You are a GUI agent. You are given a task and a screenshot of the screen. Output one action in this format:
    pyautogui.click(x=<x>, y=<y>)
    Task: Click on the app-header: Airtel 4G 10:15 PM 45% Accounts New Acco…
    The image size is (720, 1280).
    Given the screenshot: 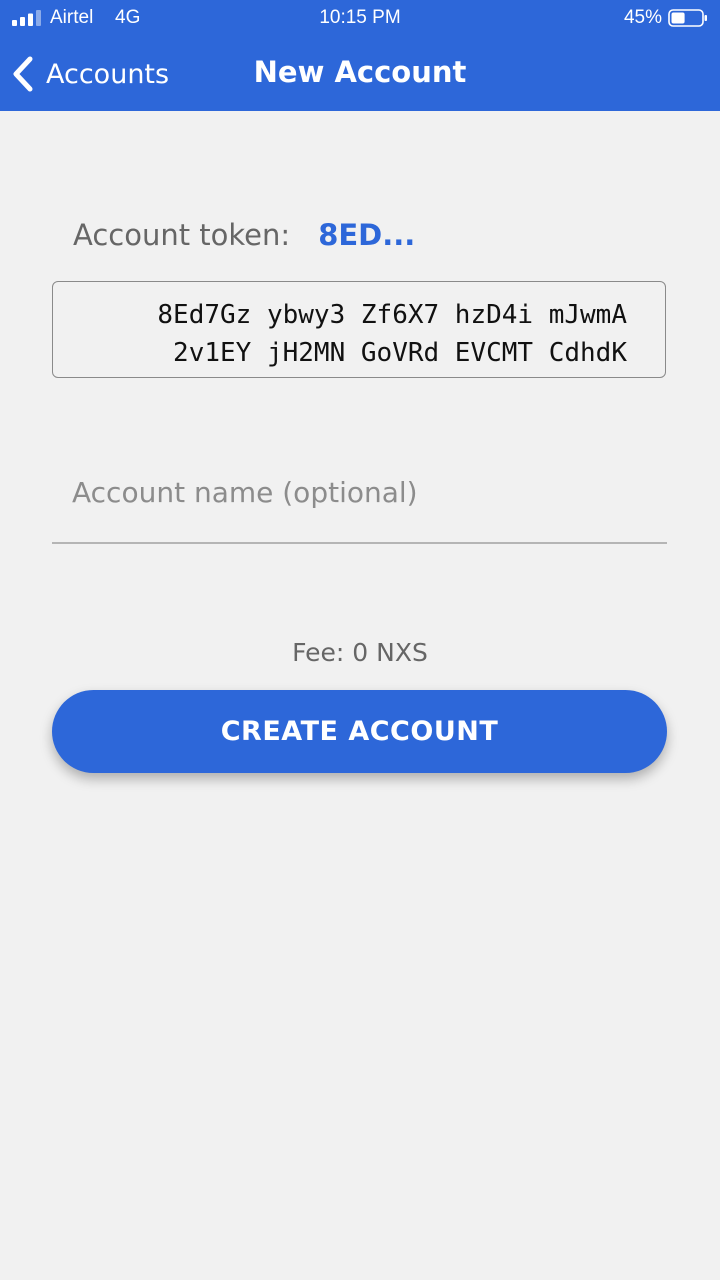 What is the action you would take?
    pyautogui.click(x=360, y=55)
    